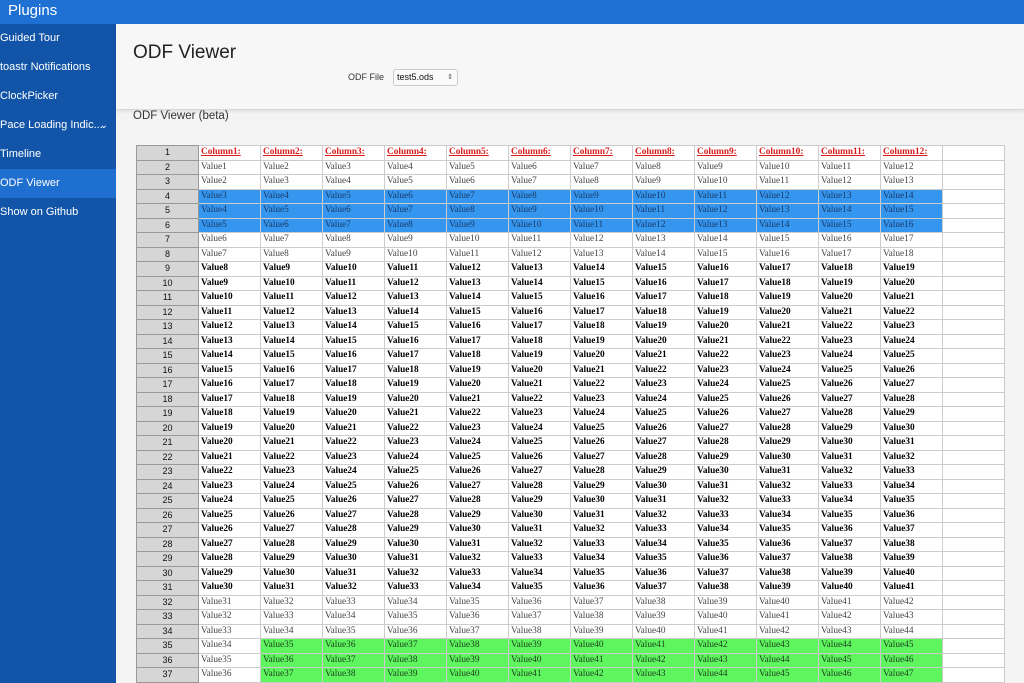 Image resolution: width=1024 pixels, height=683 pixels. What do you see at coordinates (787, 225) in the screenshot?
I see `table-cell: Value14` at bounding box center [787, 225].